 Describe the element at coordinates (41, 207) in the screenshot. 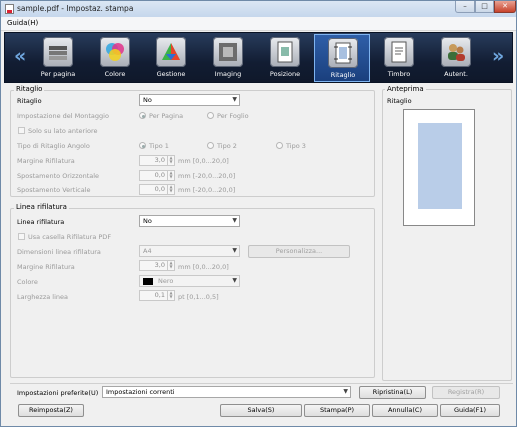

I see `linea-group-title: Linea rifilatura` at that location.